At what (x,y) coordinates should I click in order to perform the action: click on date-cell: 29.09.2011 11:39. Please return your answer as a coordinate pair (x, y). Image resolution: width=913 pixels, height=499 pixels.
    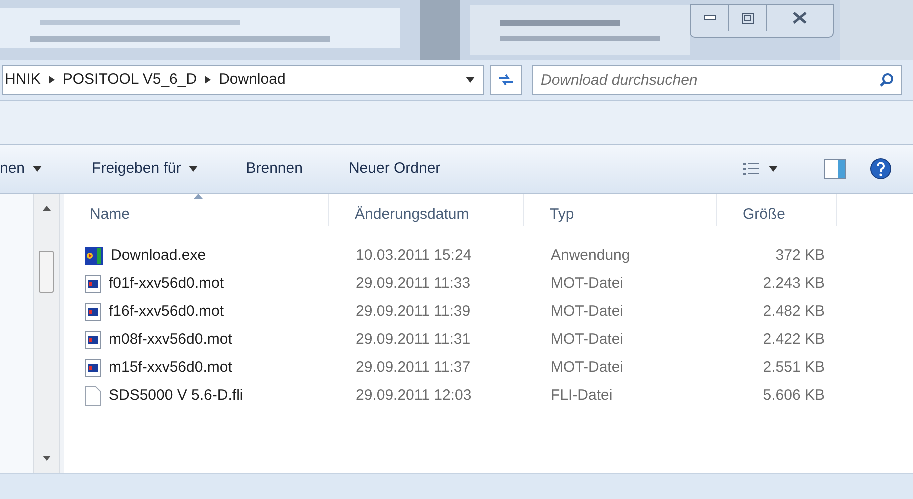
    Looking at the image, I should click on (413, 311).